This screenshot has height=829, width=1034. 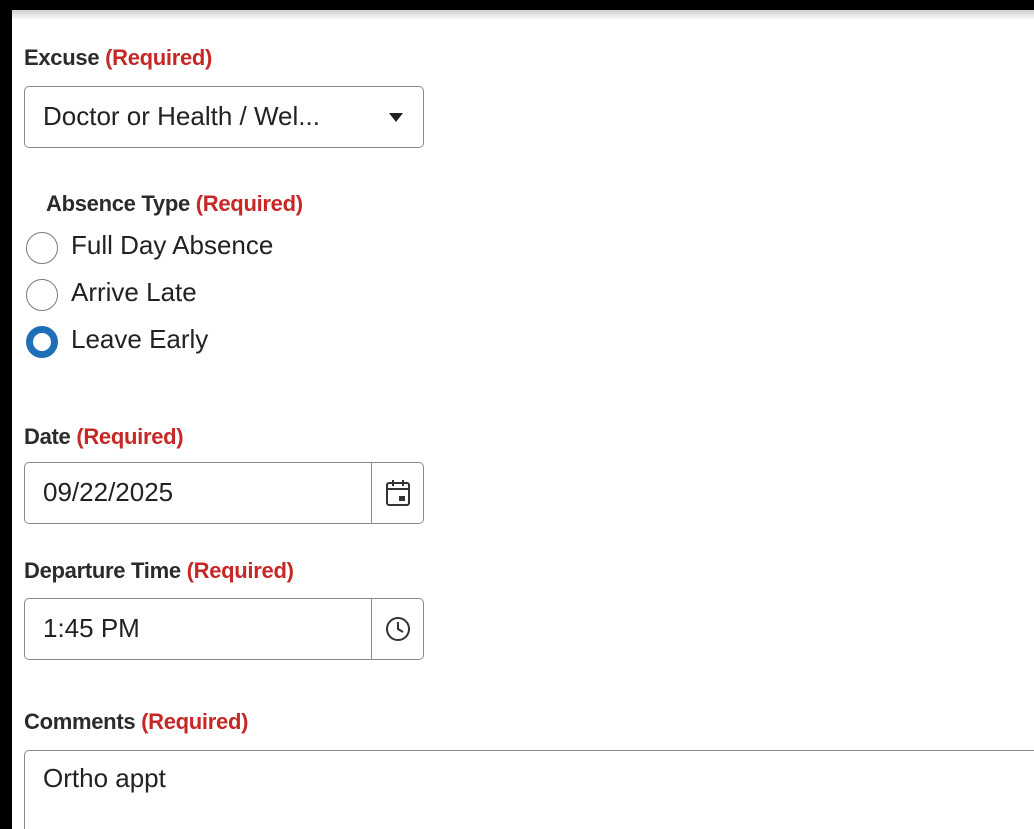 What do you see at coordinates (396, 117) in the screenshot?
I see `chevron-down-icon` at bounding box center [396, 117].